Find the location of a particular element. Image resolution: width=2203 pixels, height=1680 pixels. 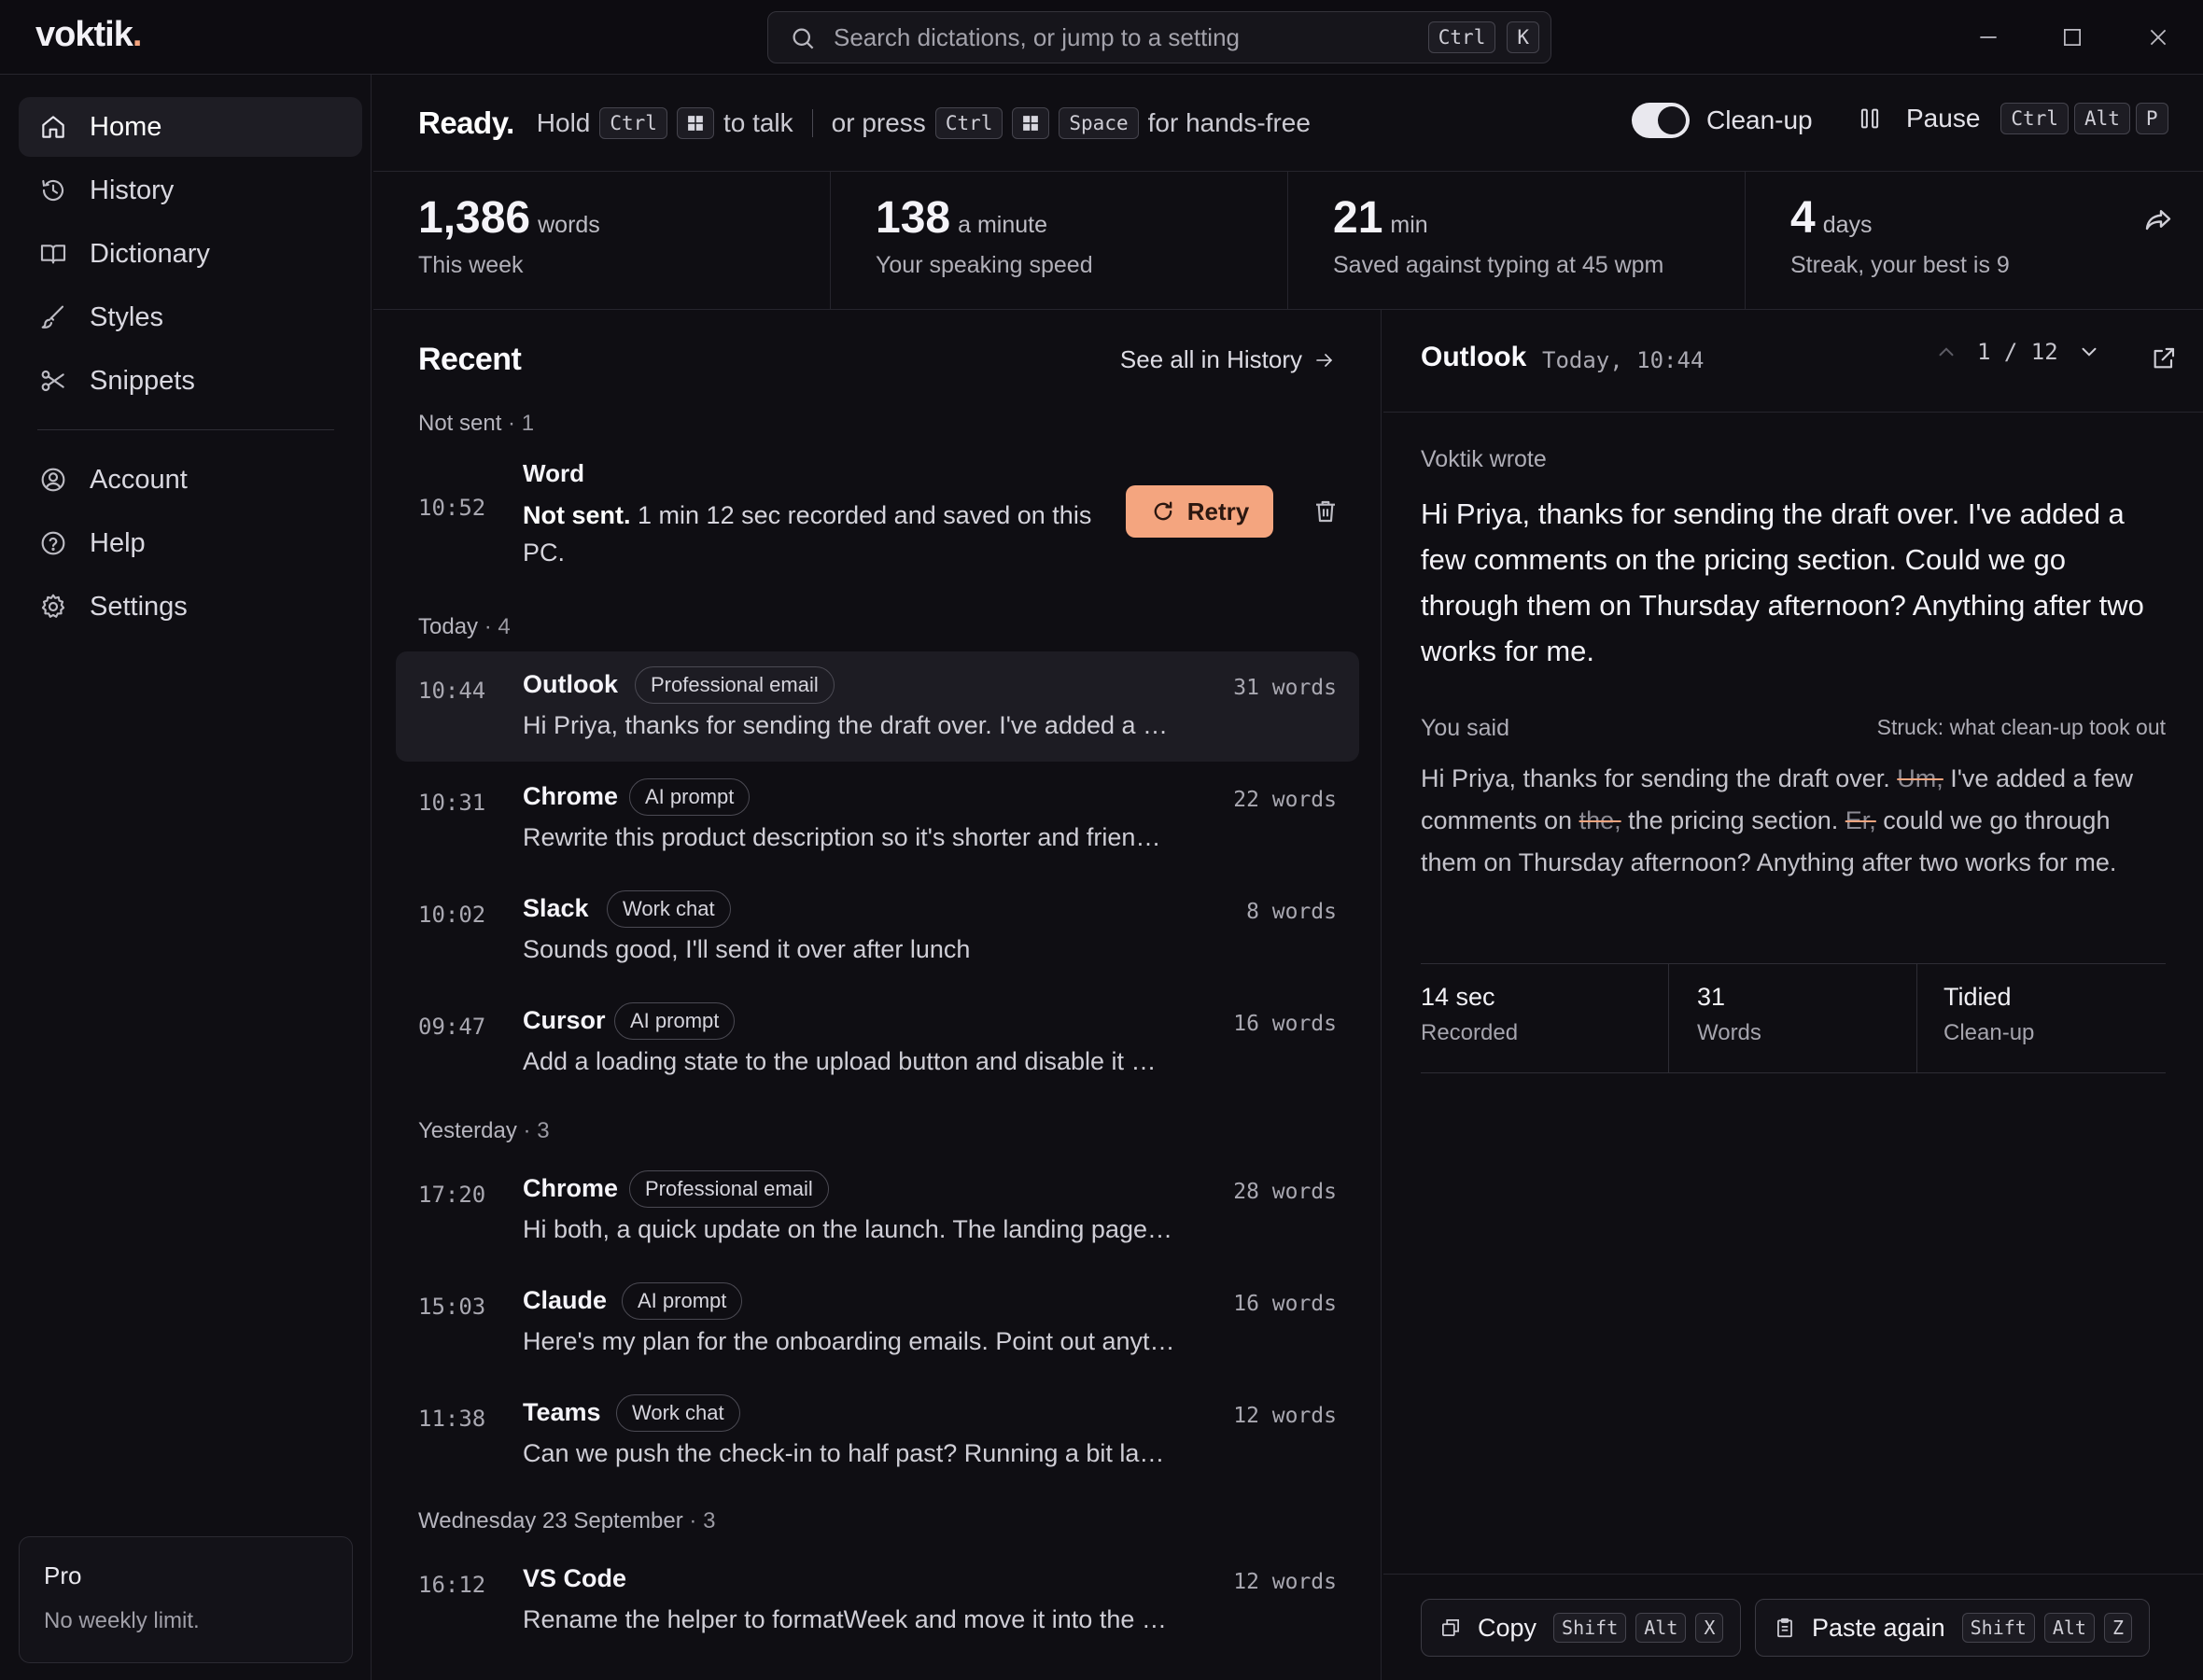

maximize-button is located at coordinates (2073, 37).